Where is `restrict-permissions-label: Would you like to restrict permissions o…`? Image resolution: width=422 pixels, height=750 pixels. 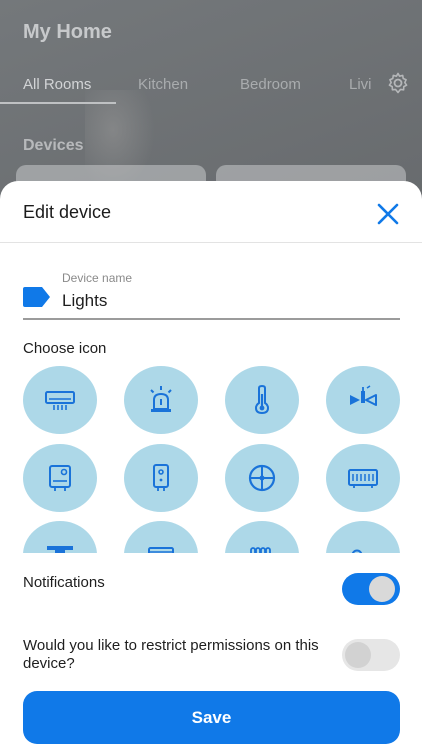 restrict-permissions-label: Would you like to restrict permissions o… is located at coordinates (171, 654).